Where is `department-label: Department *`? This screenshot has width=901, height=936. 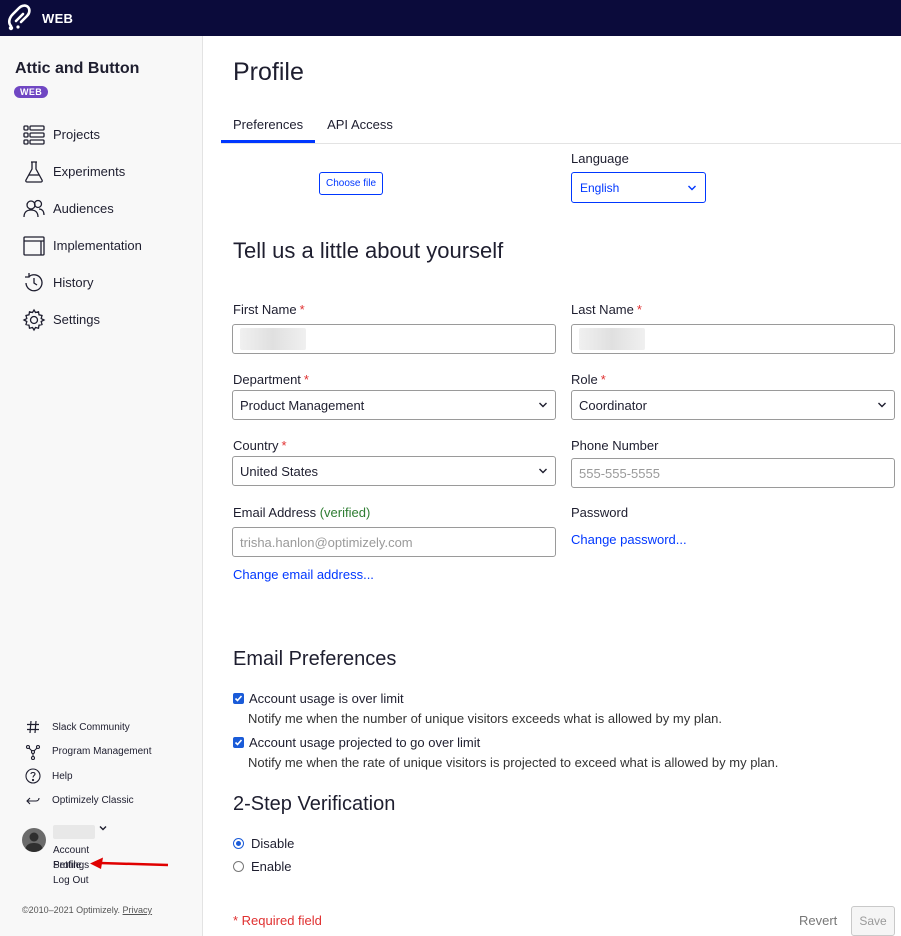 department-label: Department * is located at coordinates (271, 379).